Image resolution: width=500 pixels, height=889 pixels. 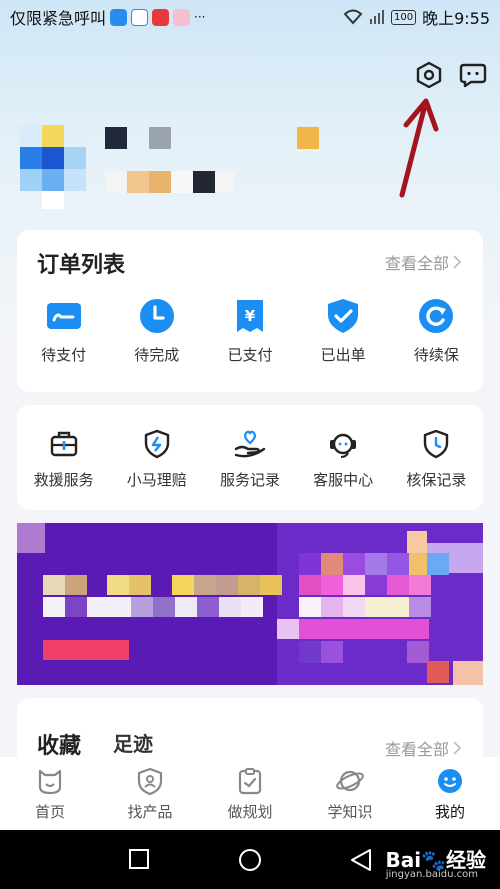 What do you see at coordinates (156, 316) in the screenshot?
I see `clock-icon` at bounding box center [156, 316].